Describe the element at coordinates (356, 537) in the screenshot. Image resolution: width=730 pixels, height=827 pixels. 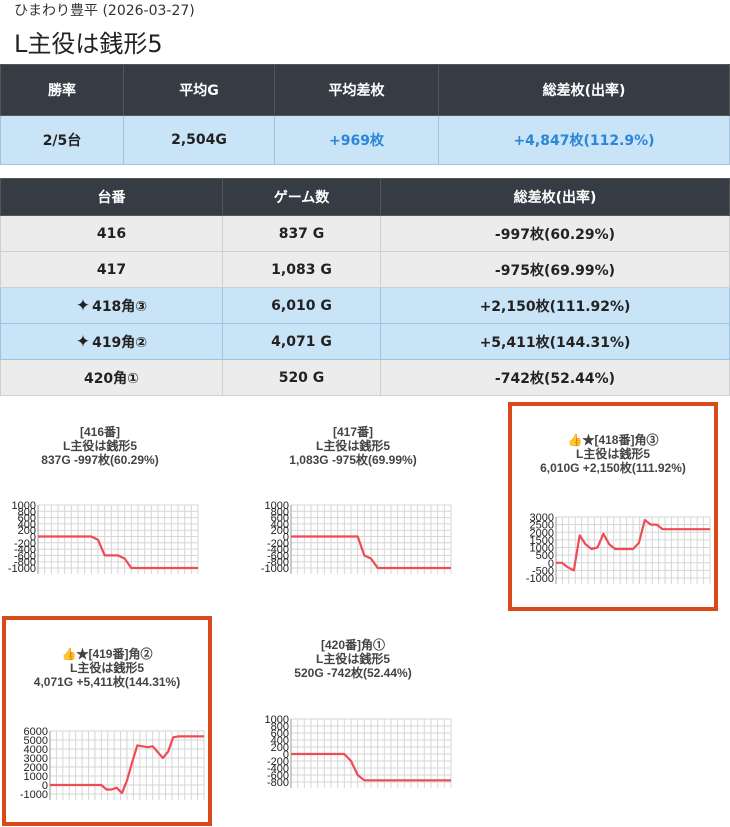
I see `chart-417: 10008006004002000-200-400-600-800-1000` at that location.